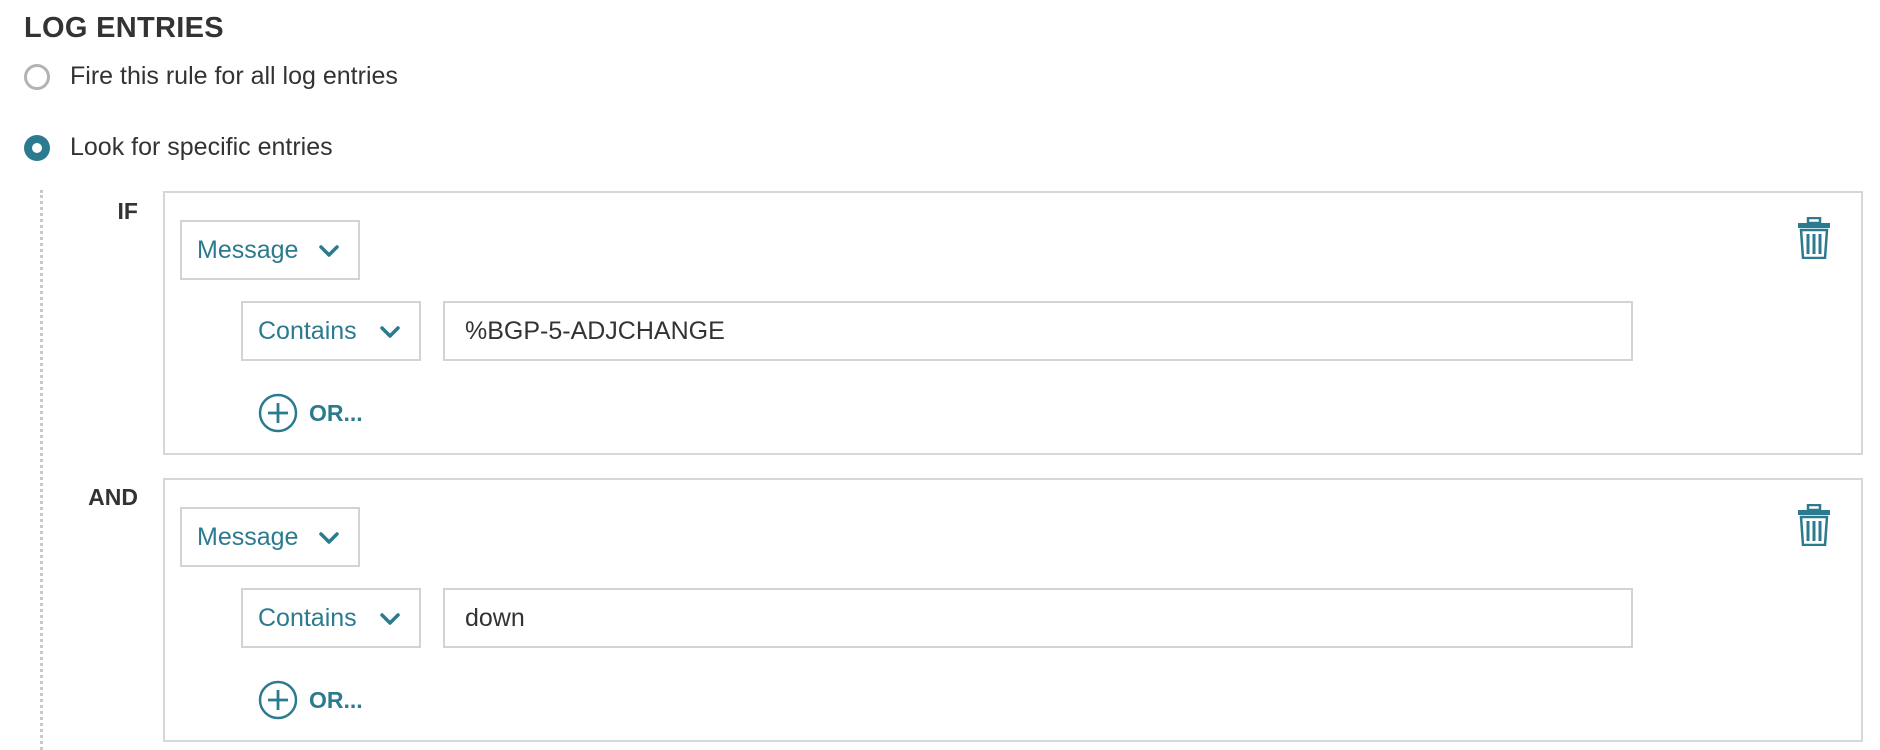 Image resolution: width=1880 pixels, height=750 pixels. What do you see at coordinates (234, 76) in the screenshot?
I see `radio-label-fire-all: Fire this rule for all log entries` at bounding box center [234, 76].